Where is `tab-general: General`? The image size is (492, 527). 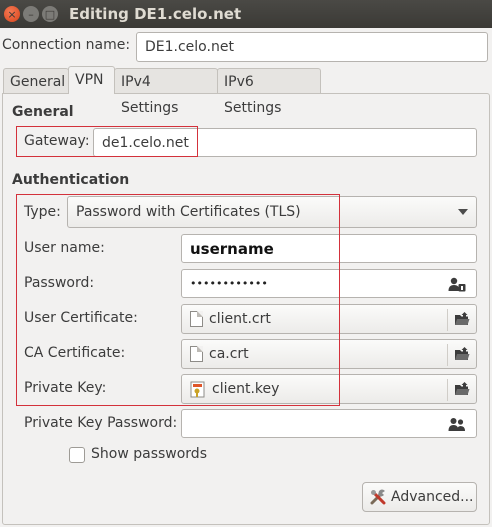 tab-general: General is located at coordinates (36, 81).